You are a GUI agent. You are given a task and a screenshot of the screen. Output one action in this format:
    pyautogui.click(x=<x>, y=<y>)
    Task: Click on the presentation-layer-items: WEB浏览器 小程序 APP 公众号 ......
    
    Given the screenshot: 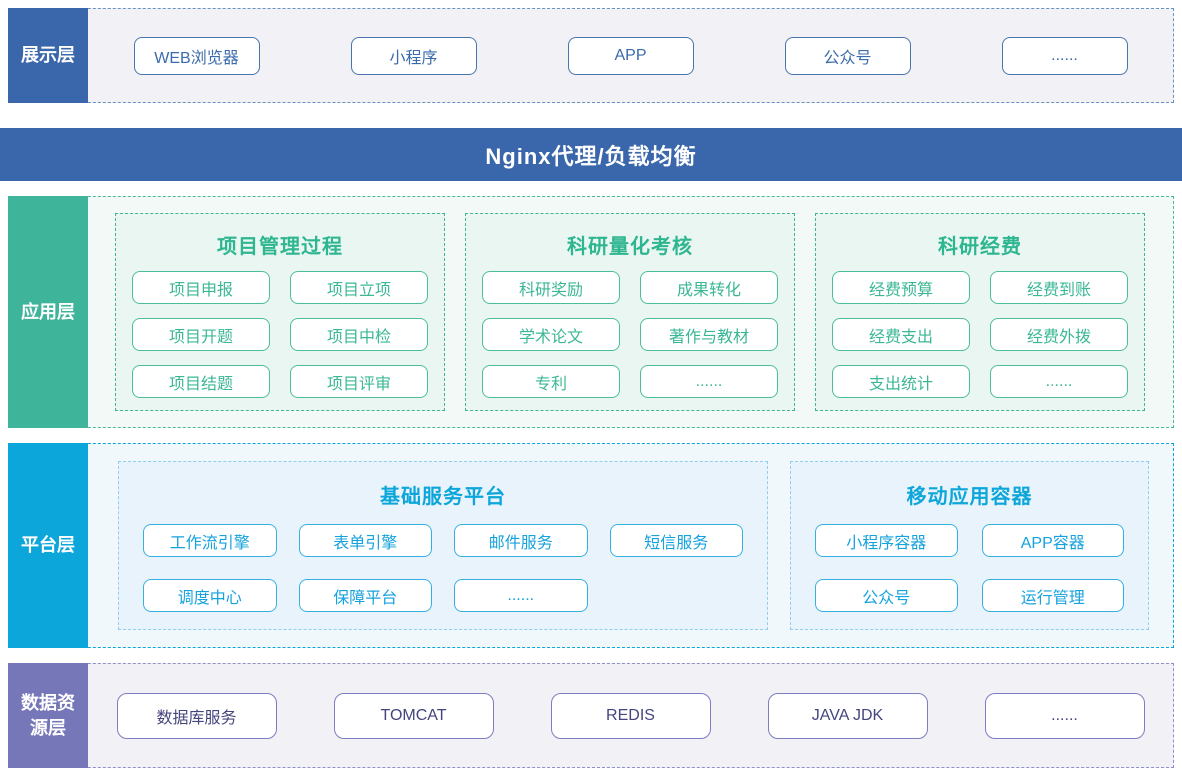 What is the action you would take?
    pyautogui.click(x=630, y=55)
    